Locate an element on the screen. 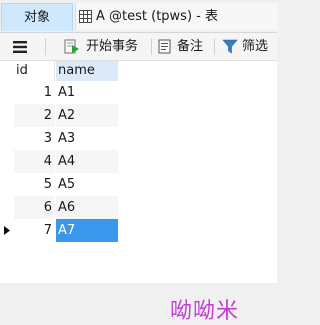 Image resolution: width=320 pixels, height=325 pixels. watermark-text: 呦呦米 is located at coordinates (205, 311).